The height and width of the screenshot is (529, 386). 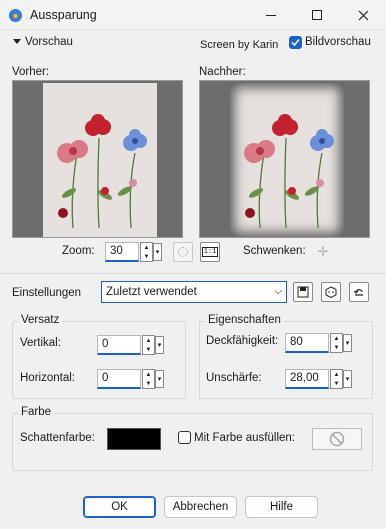 I want to click on after-preview, so click(x=284, y=159).